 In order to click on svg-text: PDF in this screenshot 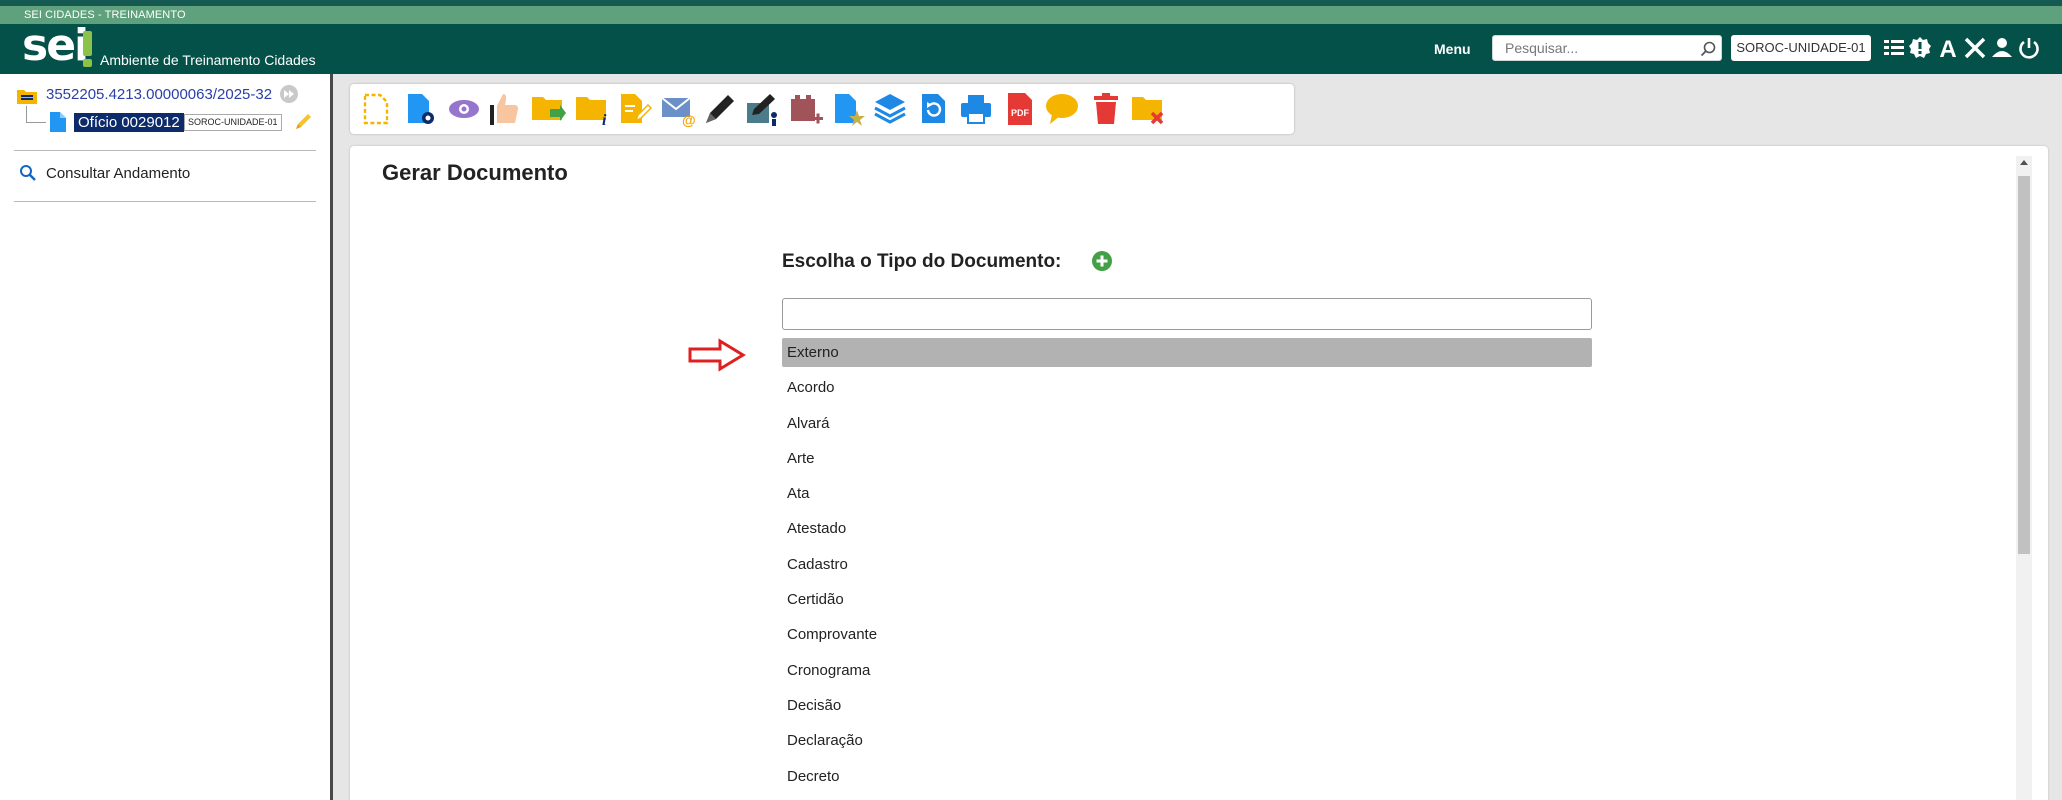, I will do `click(1020, 113)`.